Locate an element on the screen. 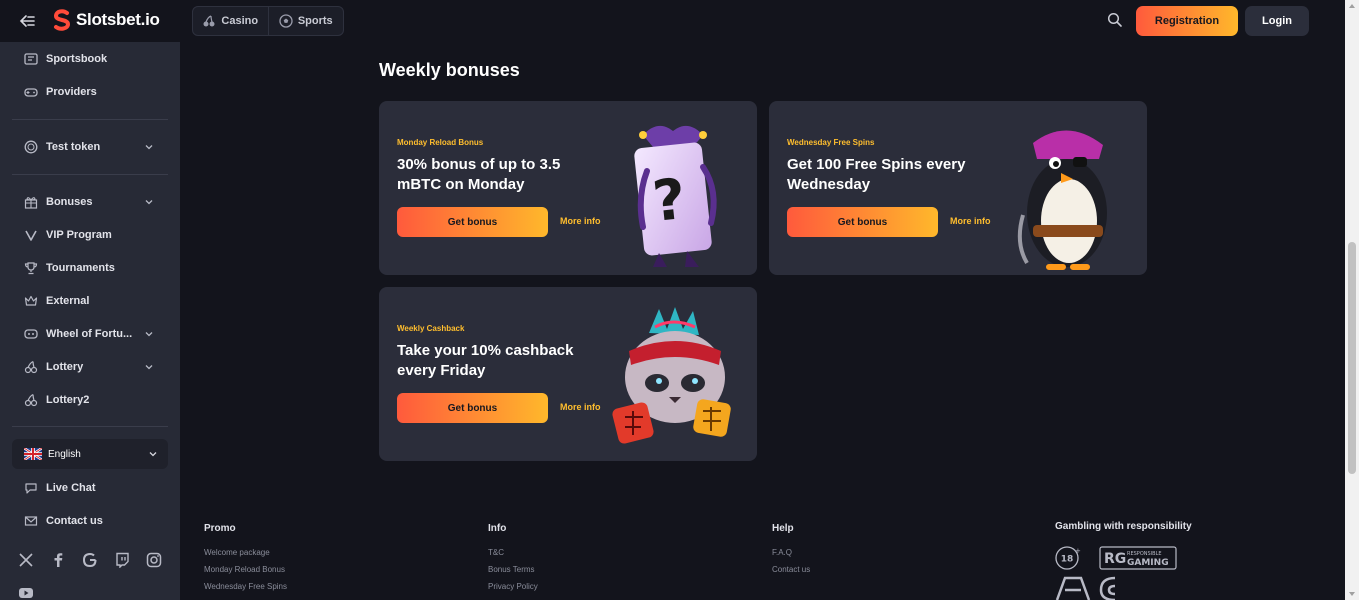 This screenshot has width=1359, height=600. page-title: Weekly bonuses is located at coordinates (449, 70).